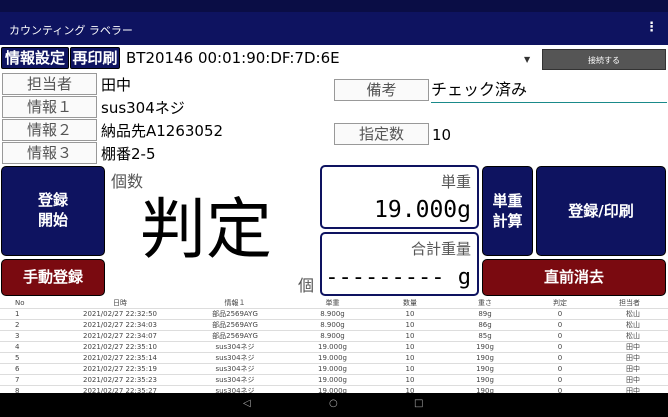 This screenshot has height=417, width=668. I want to click on col-no: No, so click(20, 303).